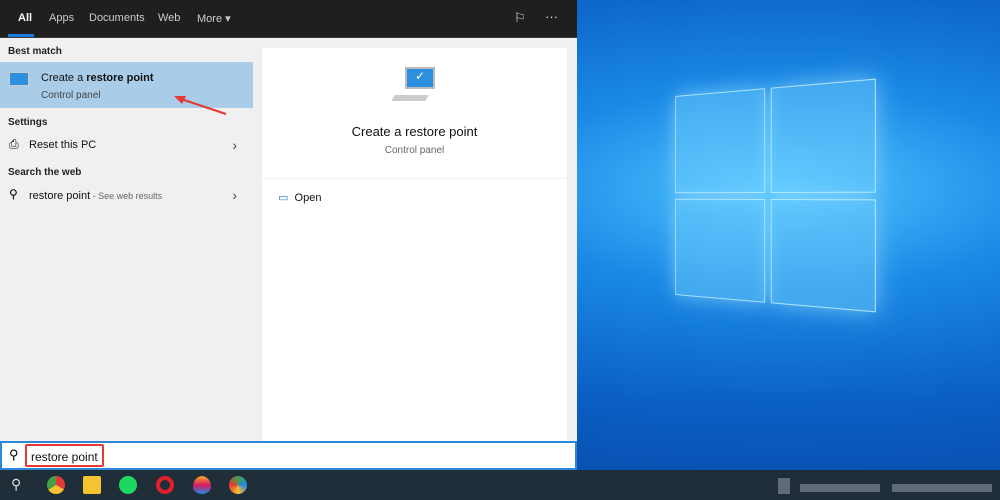 Image resolution: width=1000 pixels, height=500 pixels. Describe the element at coordinates (840, 488) in the screenshot. I see `system-tray-blur` at that location.